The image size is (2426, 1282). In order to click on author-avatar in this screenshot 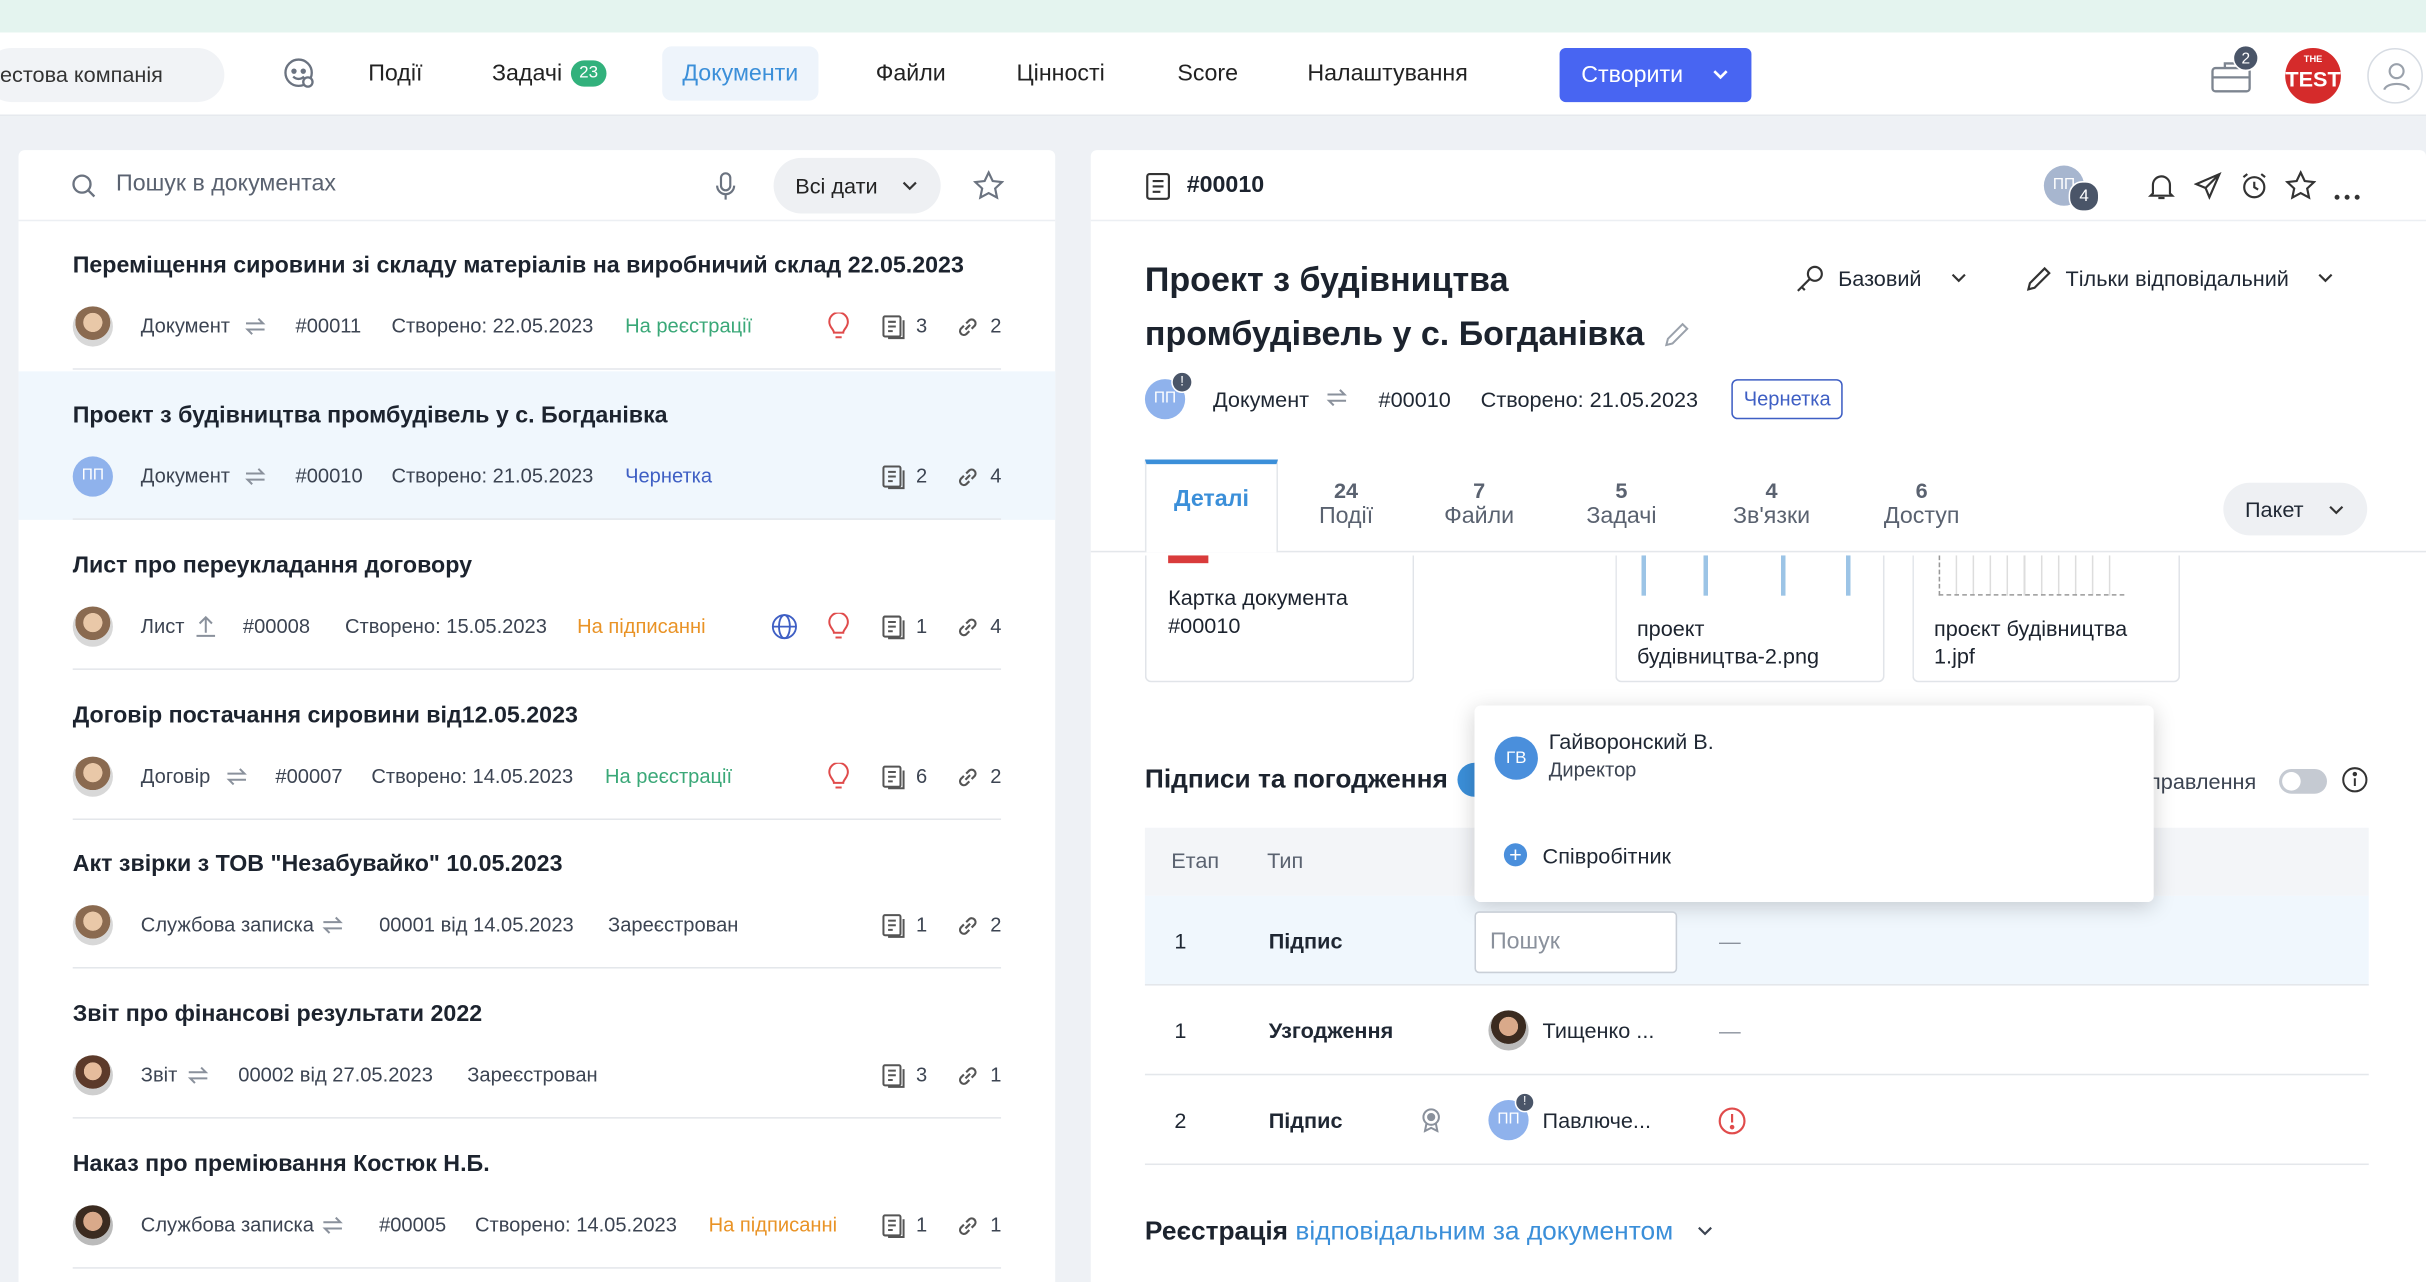, I will do `click(92, 626)`.